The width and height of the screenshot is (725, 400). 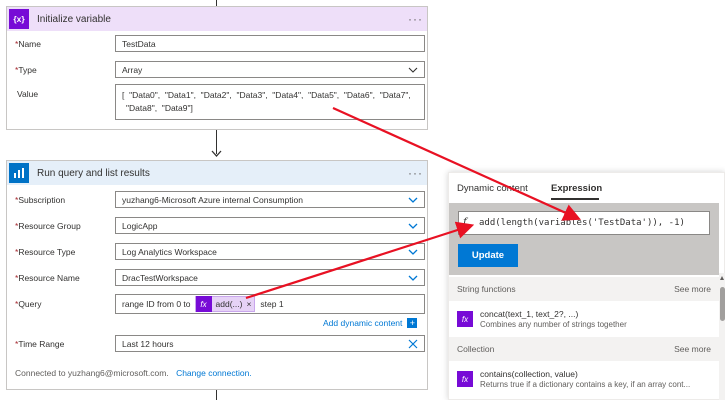 I want to click on variable-icon: {x}, so click(x=19, y=19).